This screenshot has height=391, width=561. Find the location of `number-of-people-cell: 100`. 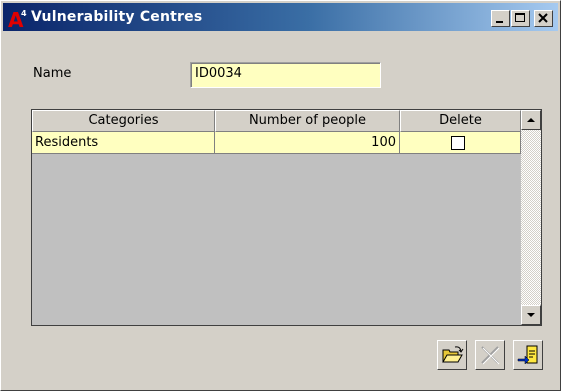

number-of-people-cell: 100 is located at coordinates (307, 143).